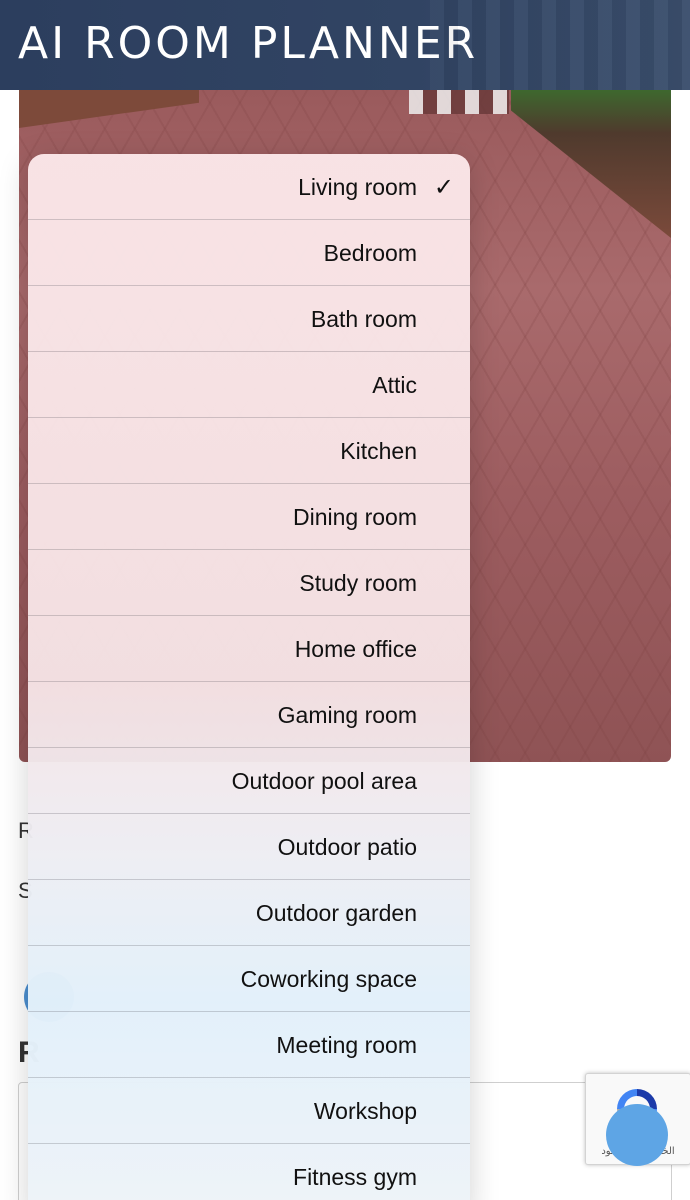  Describe the element at coordinates (355, 517) in the screenshot. I see `menu-option-label: Dining room` at that location.